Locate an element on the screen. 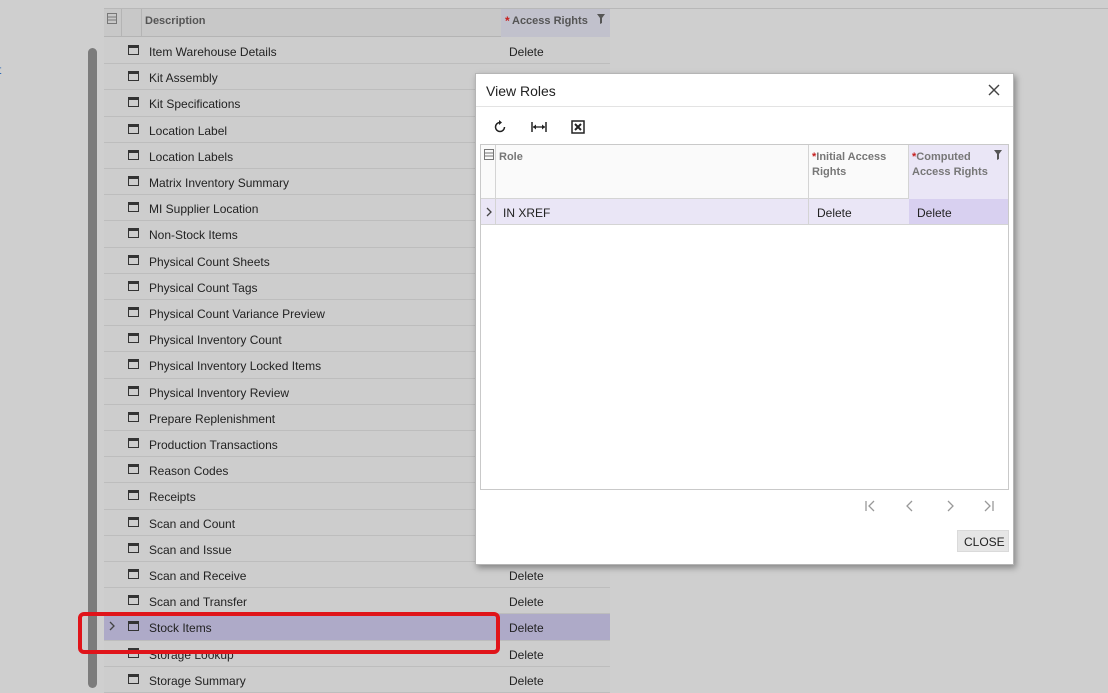  table-row: Item Warehouse Details Delete is located at coordinates (357, 51).